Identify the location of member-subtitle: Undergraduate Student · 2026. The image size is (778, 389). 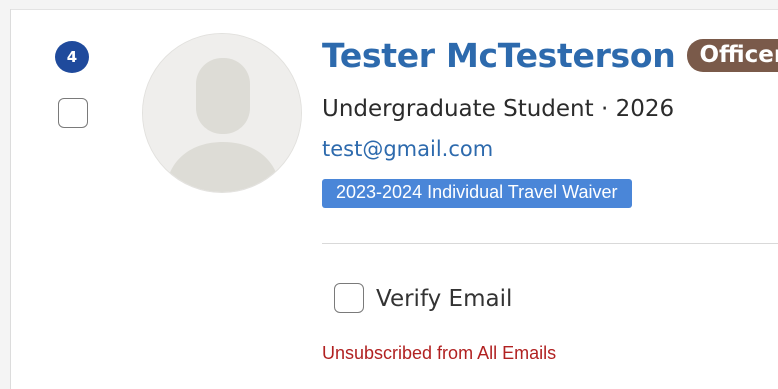
(498, 109).